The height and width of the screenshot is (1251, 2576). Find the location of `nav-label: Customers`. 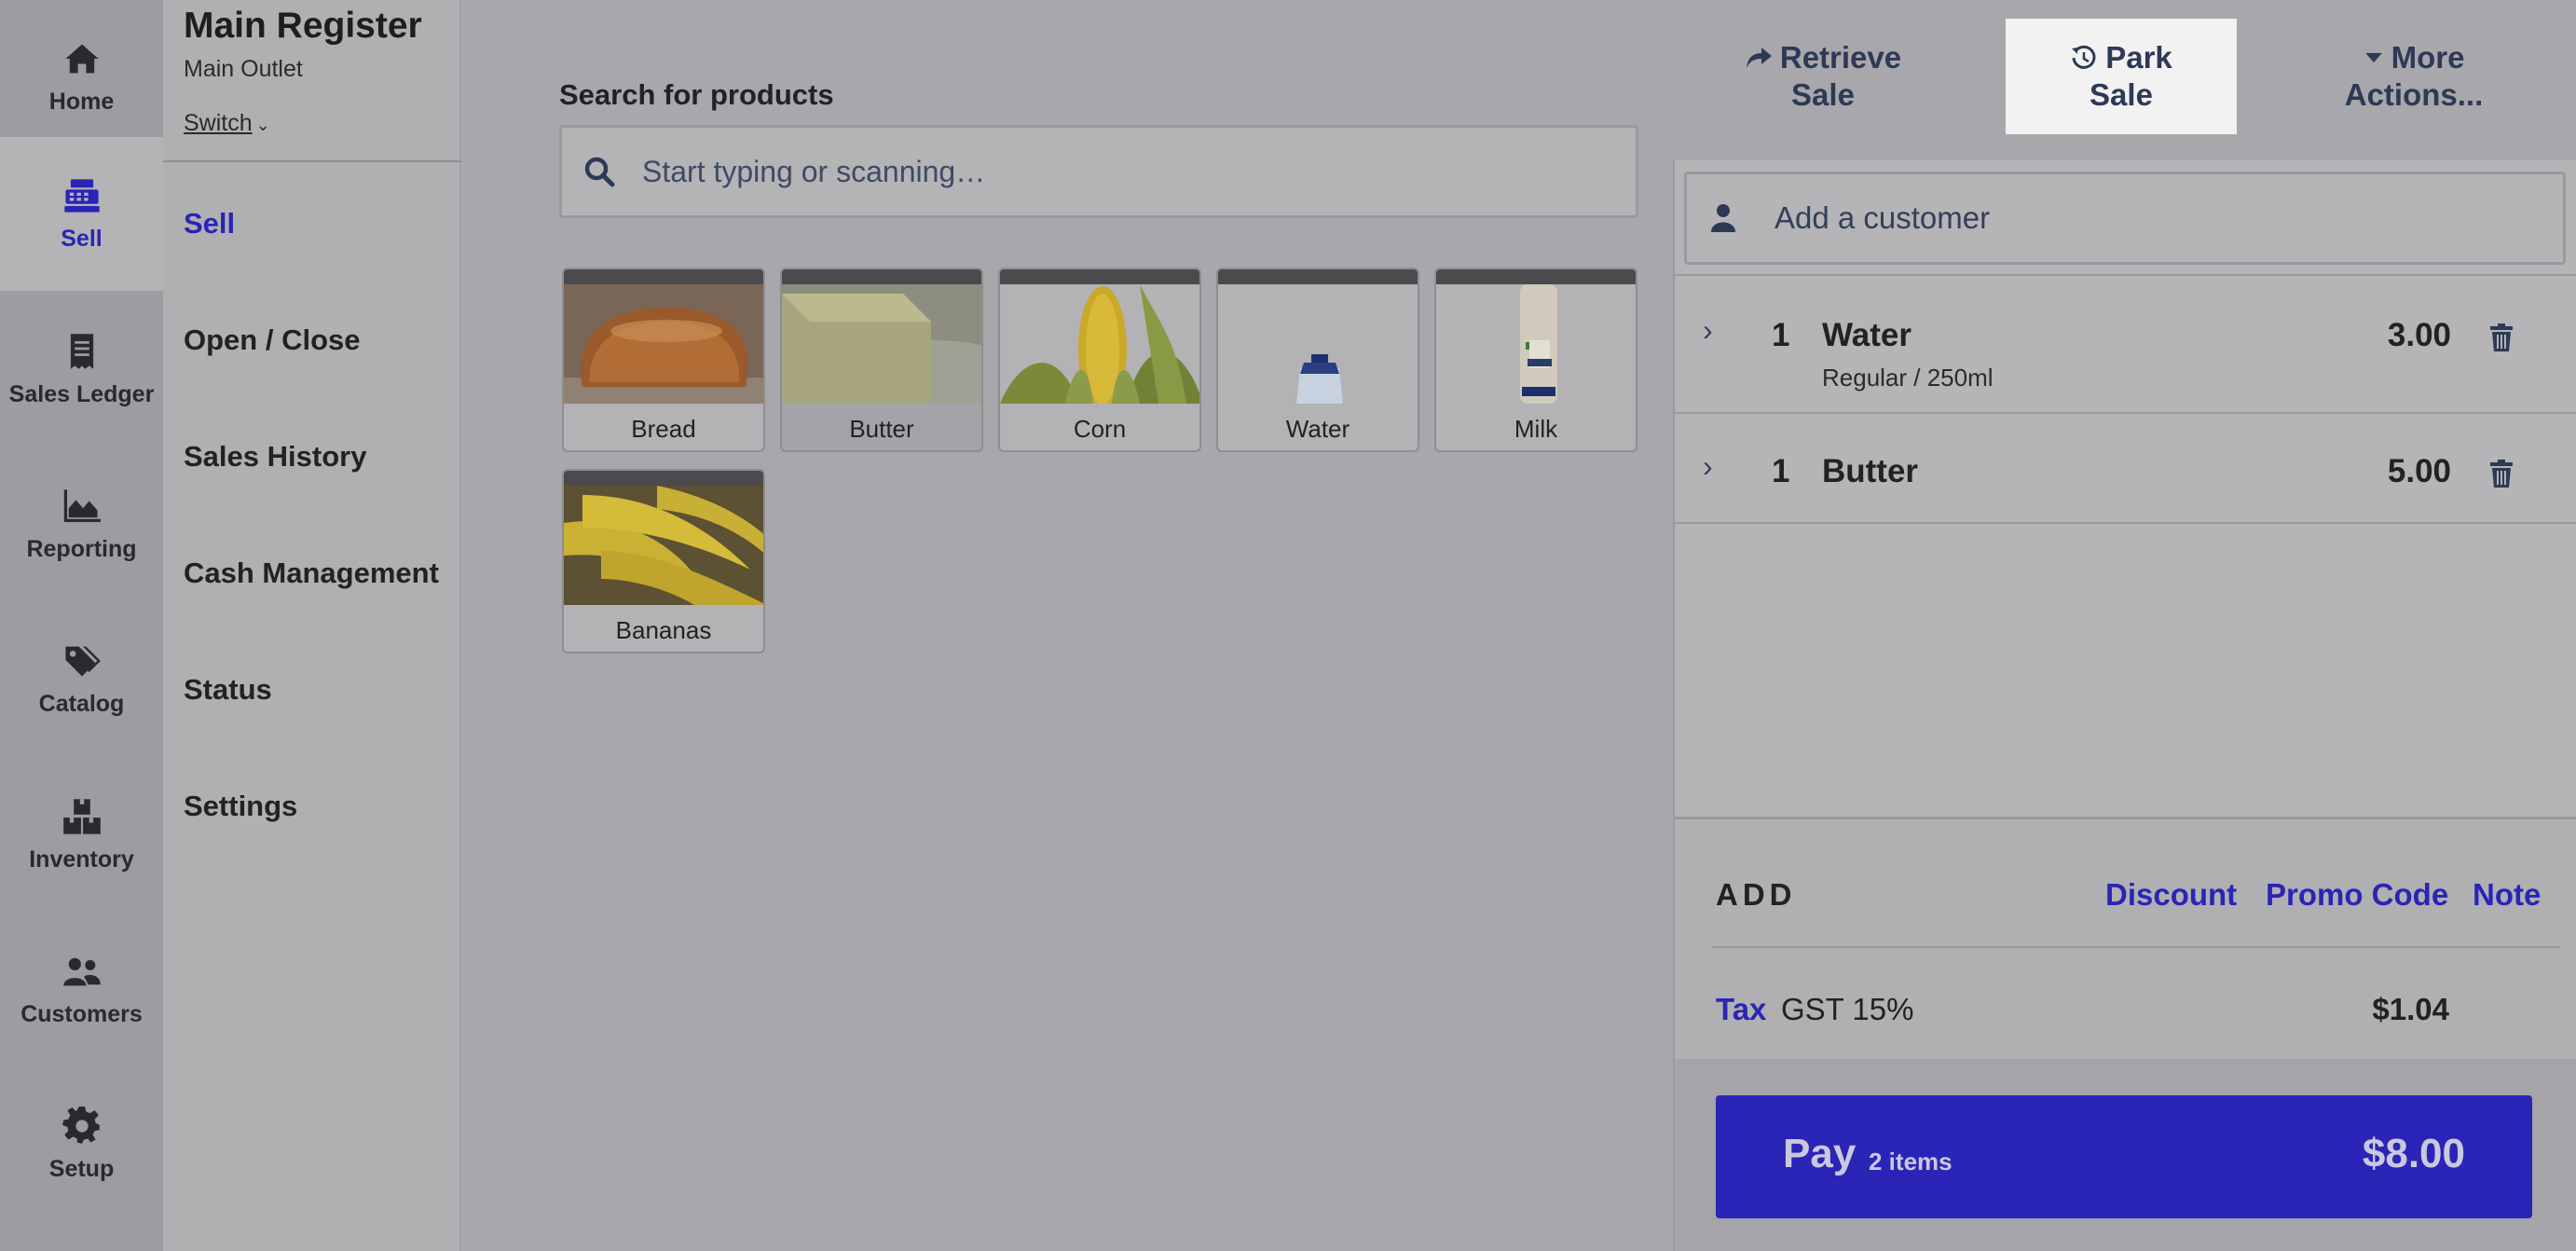

nav-label: Customers is located at coordinates (82, 1014).